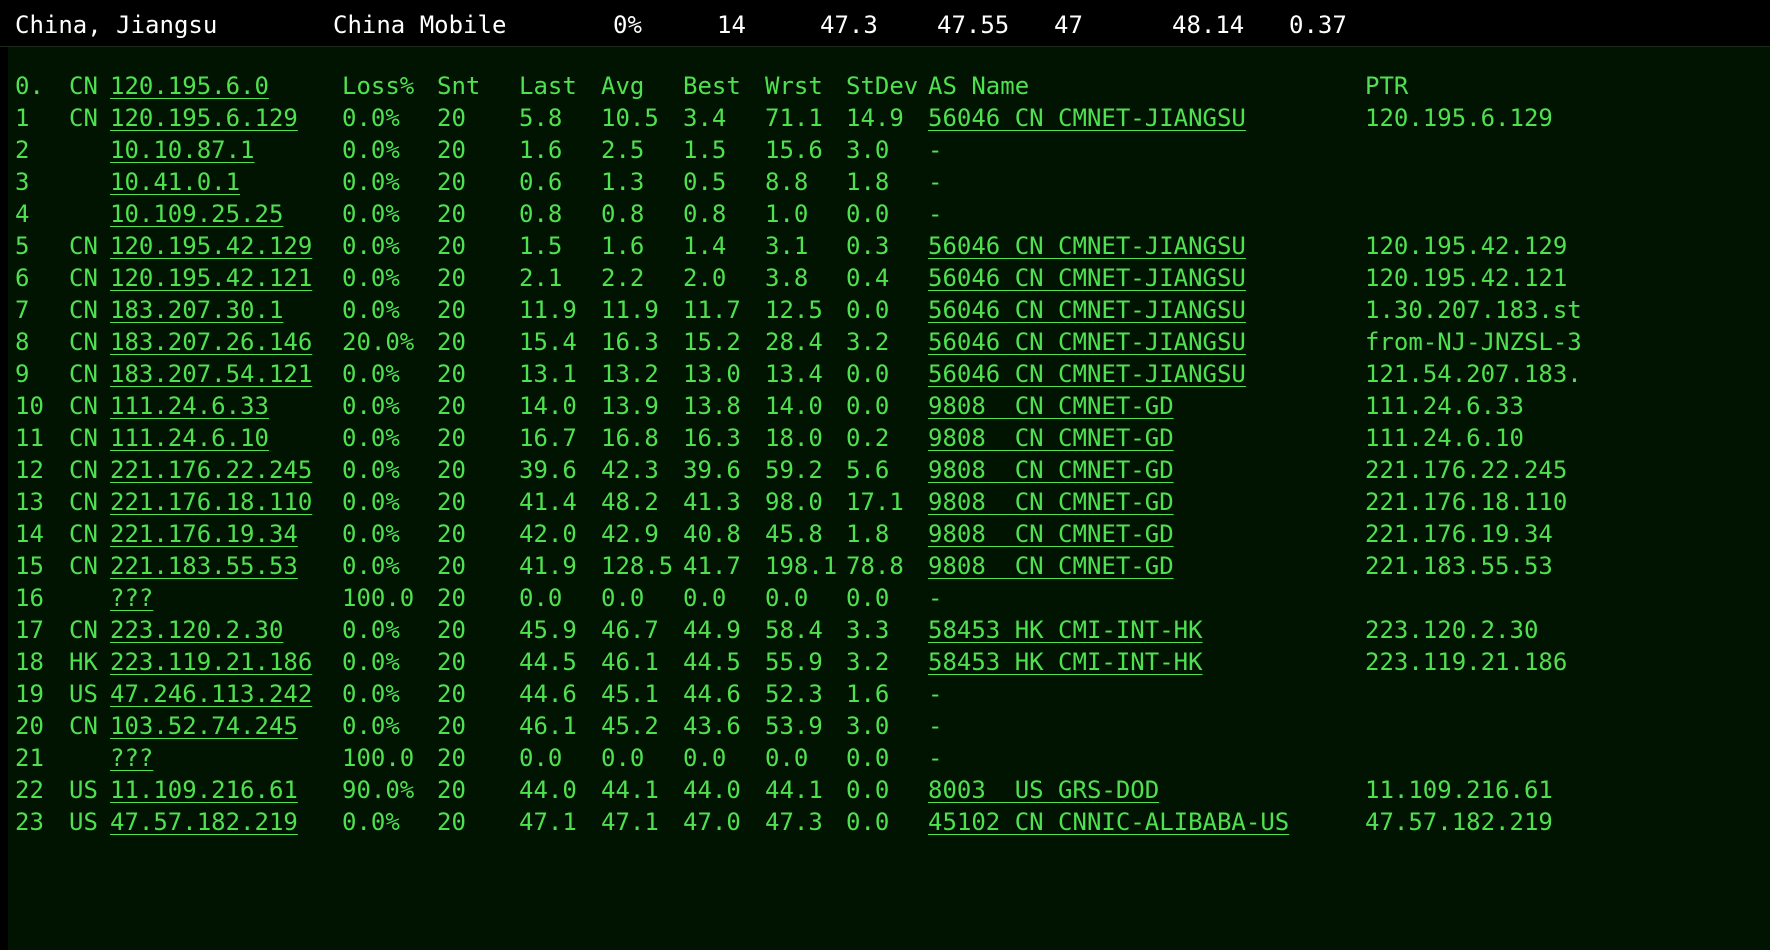 This screenshot has width=1770, height=950. What do you see at coordinates (211, 694) in the screenshot?
I see `host-link: 47.246.113.242` at bounding box center [211, 694].